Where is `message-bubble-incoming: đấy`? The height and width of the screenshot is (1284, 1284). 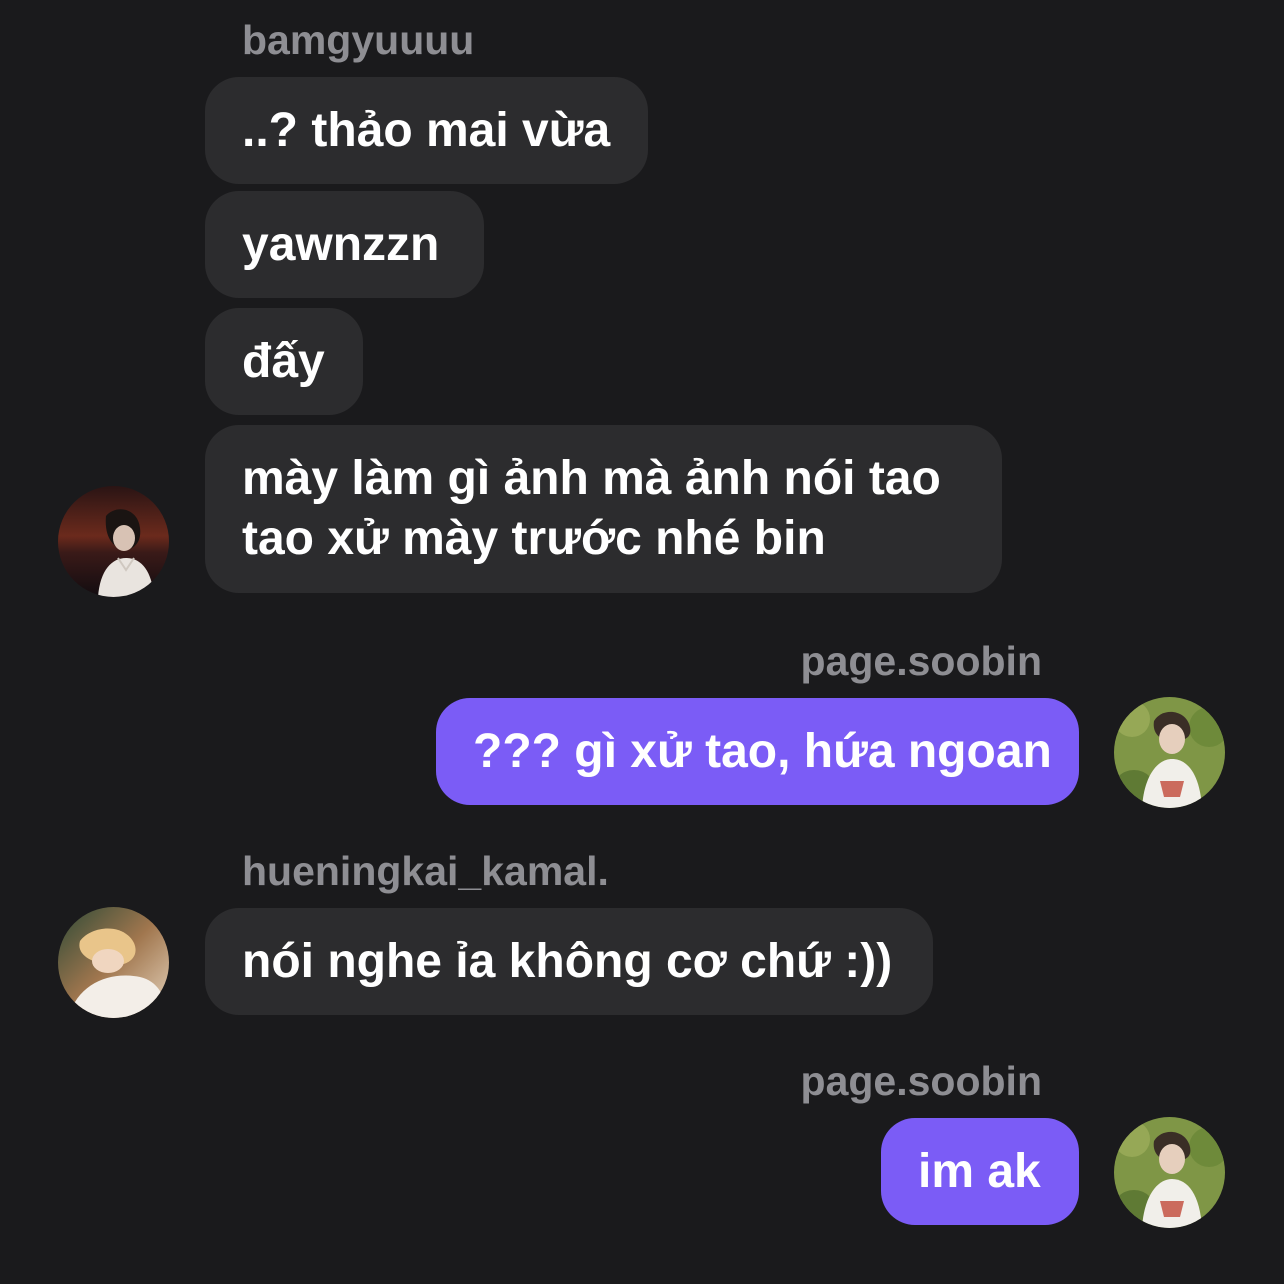 message-bubble-incoming: đấy is located at coordinates (284, 361).